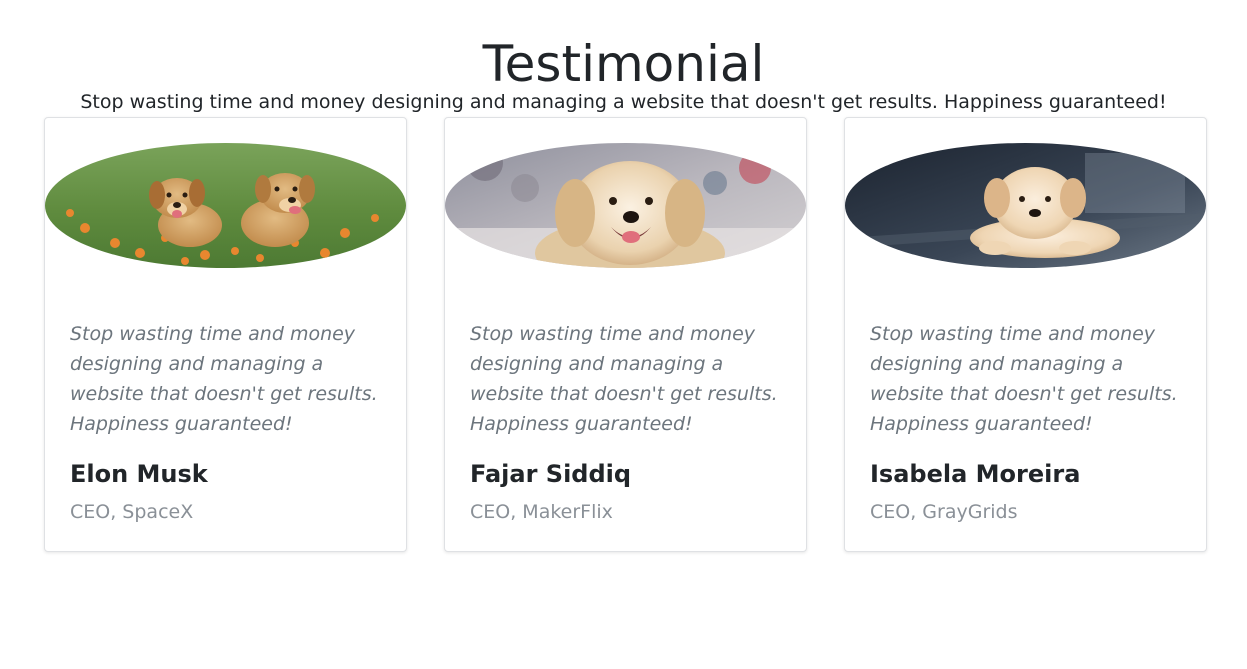  I want to click on testimonial-role: CEO, MakerFlix, so click(541, 512).